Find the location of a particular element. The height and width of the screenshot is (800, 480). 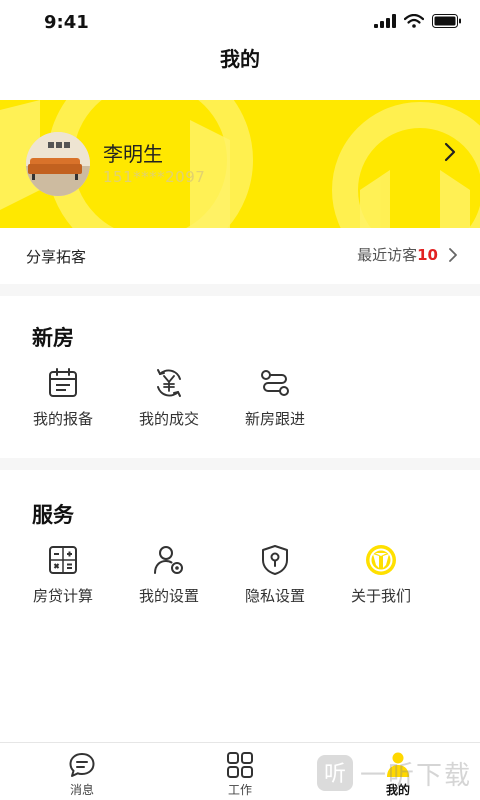

tile-my-report: 我的报备 is located at coordinates (63, 406).